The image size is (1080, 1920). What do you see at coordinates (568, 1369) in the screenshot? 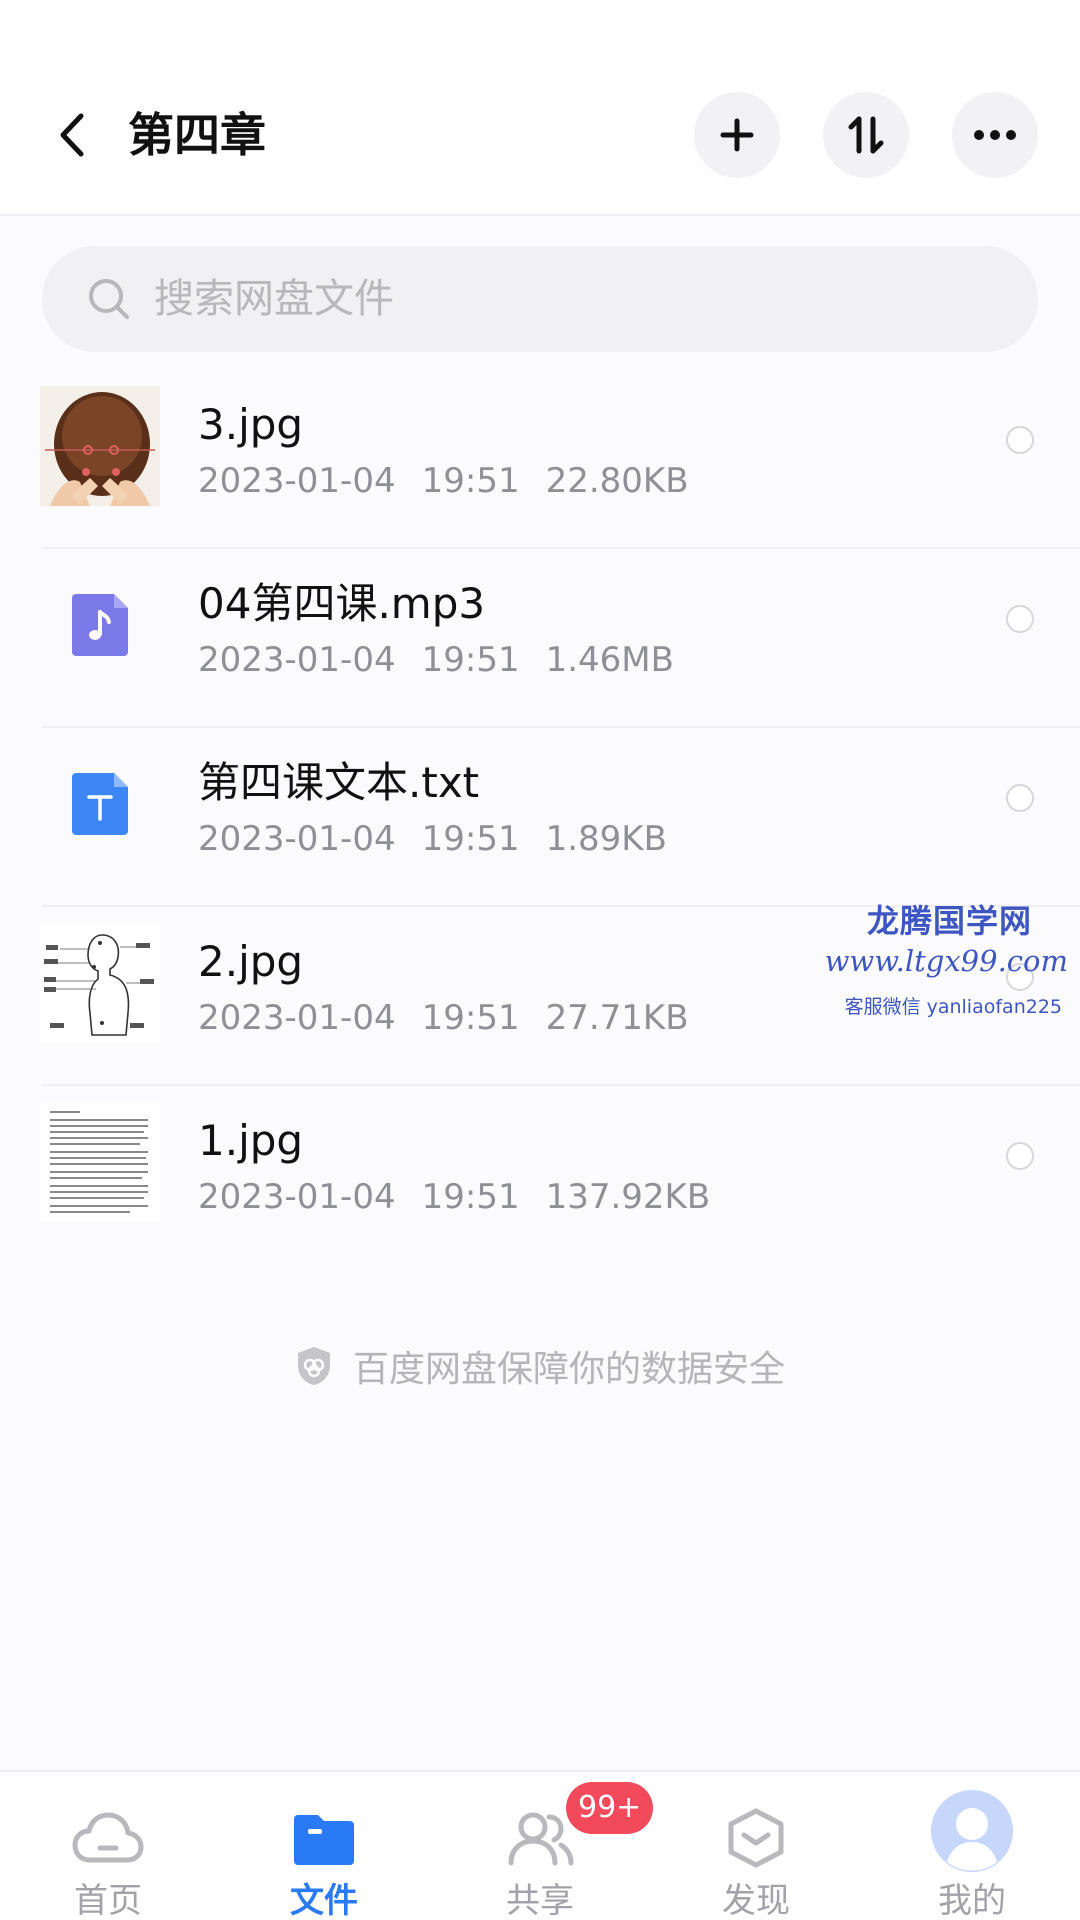
I see `security-text: 百度网盘保障你的数据安全` at bounding box center [568, 1369].